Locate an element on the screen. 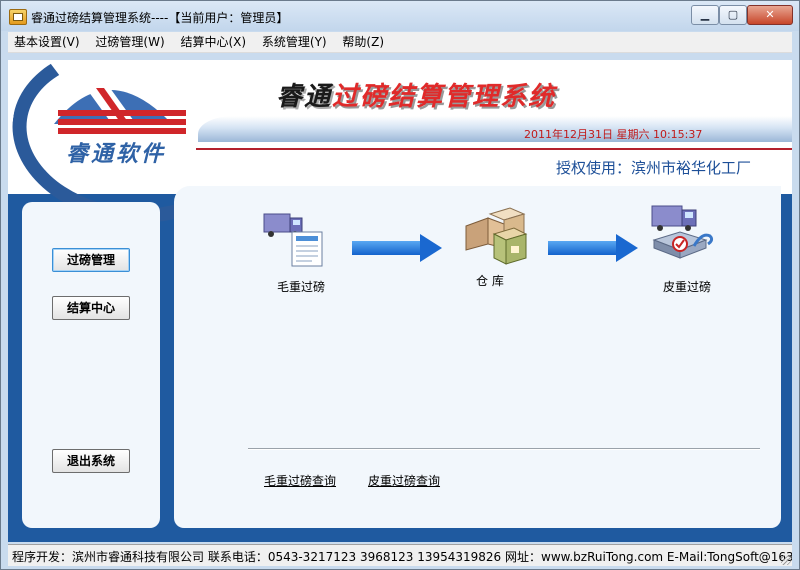  system-title: 睿通过磅结算管理系统 is located at coordinates (416, 94).